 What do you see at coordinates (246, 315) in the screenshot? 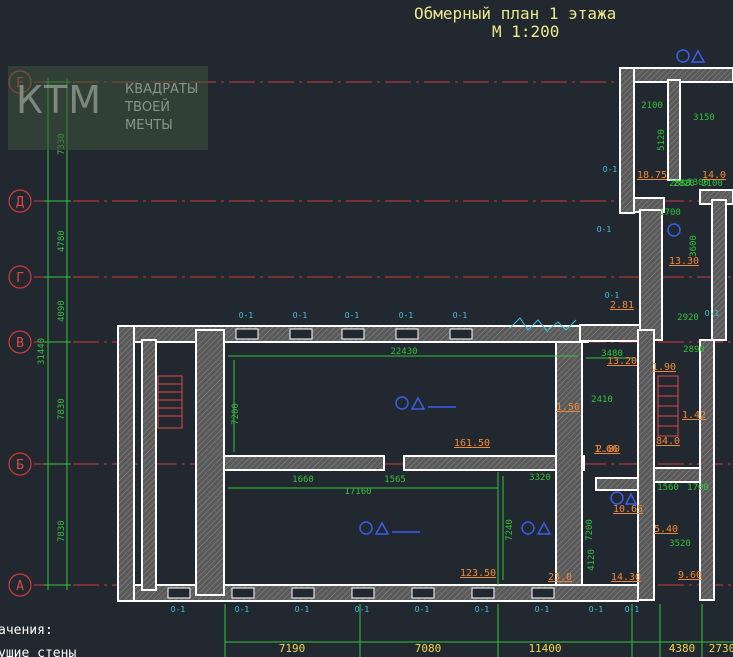
I see `window-mark-1: О-1` at bounding box center [246, 315].